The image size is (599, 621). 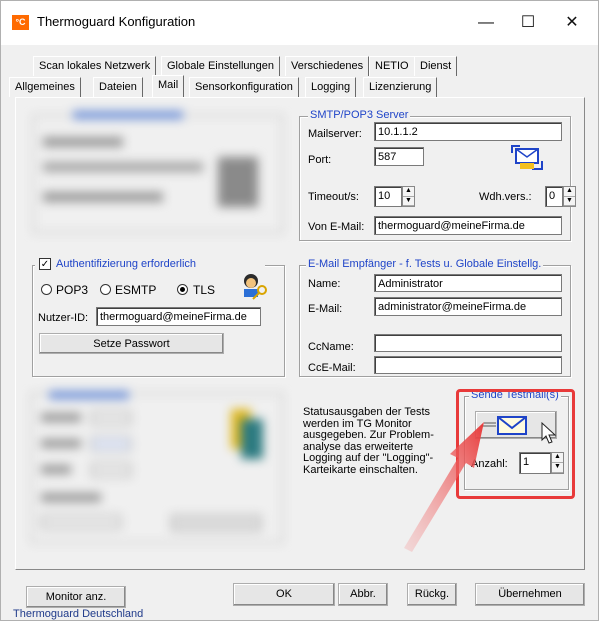 What do you see at coordinates (332, 368) in the screenshot?
I see `ccemail-label: CcE-Mail:` at bounding box center [332, 368].